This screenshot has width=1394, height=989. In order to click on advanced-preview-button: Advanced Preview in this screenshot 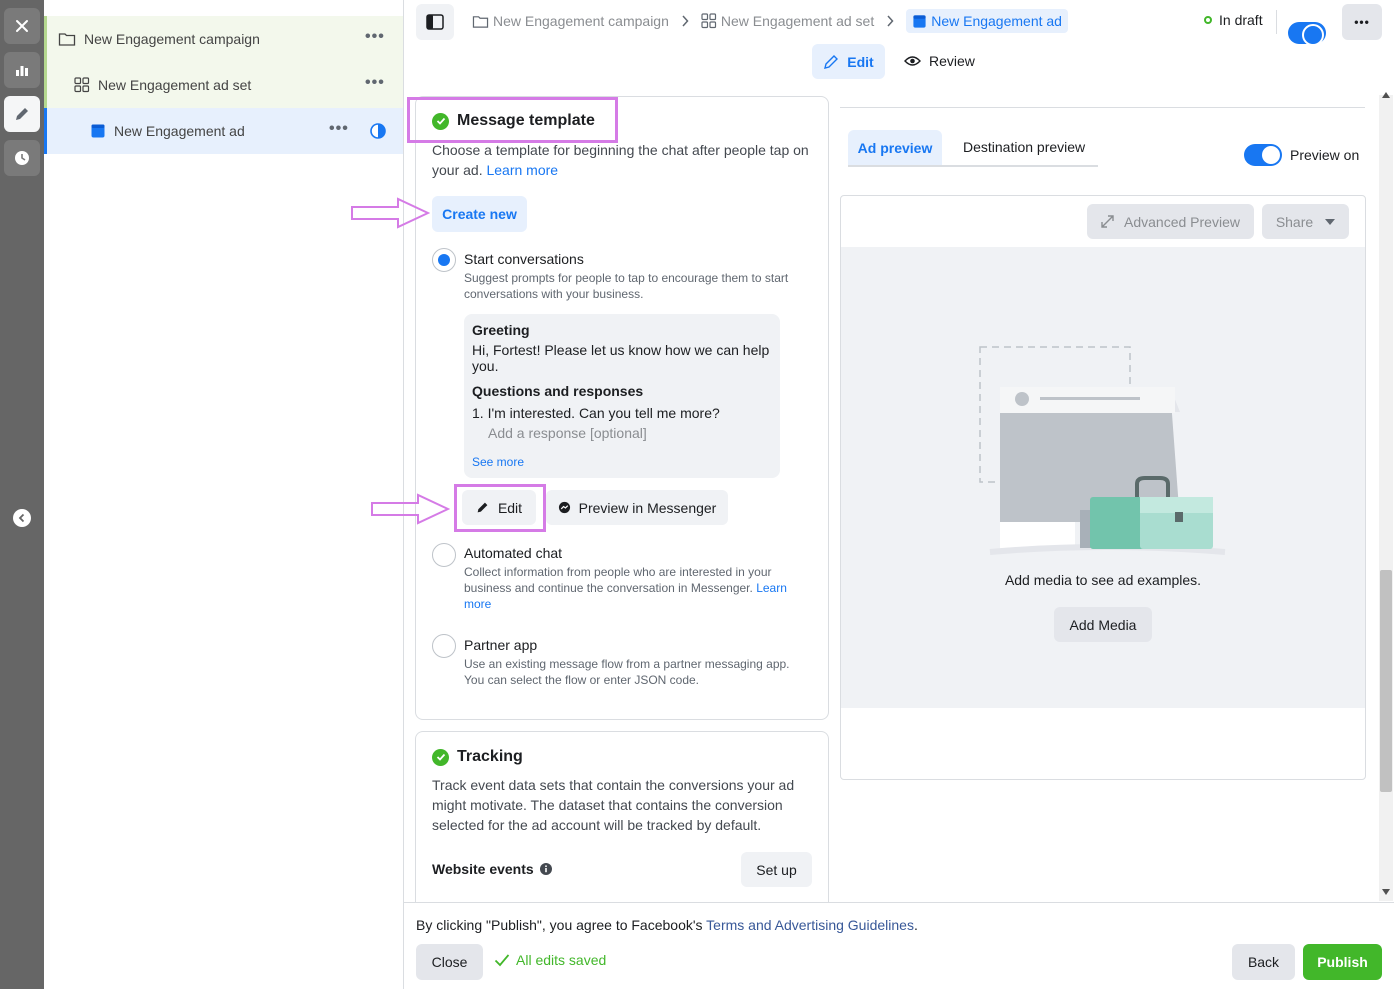, I will do `click(1170, 221)`.